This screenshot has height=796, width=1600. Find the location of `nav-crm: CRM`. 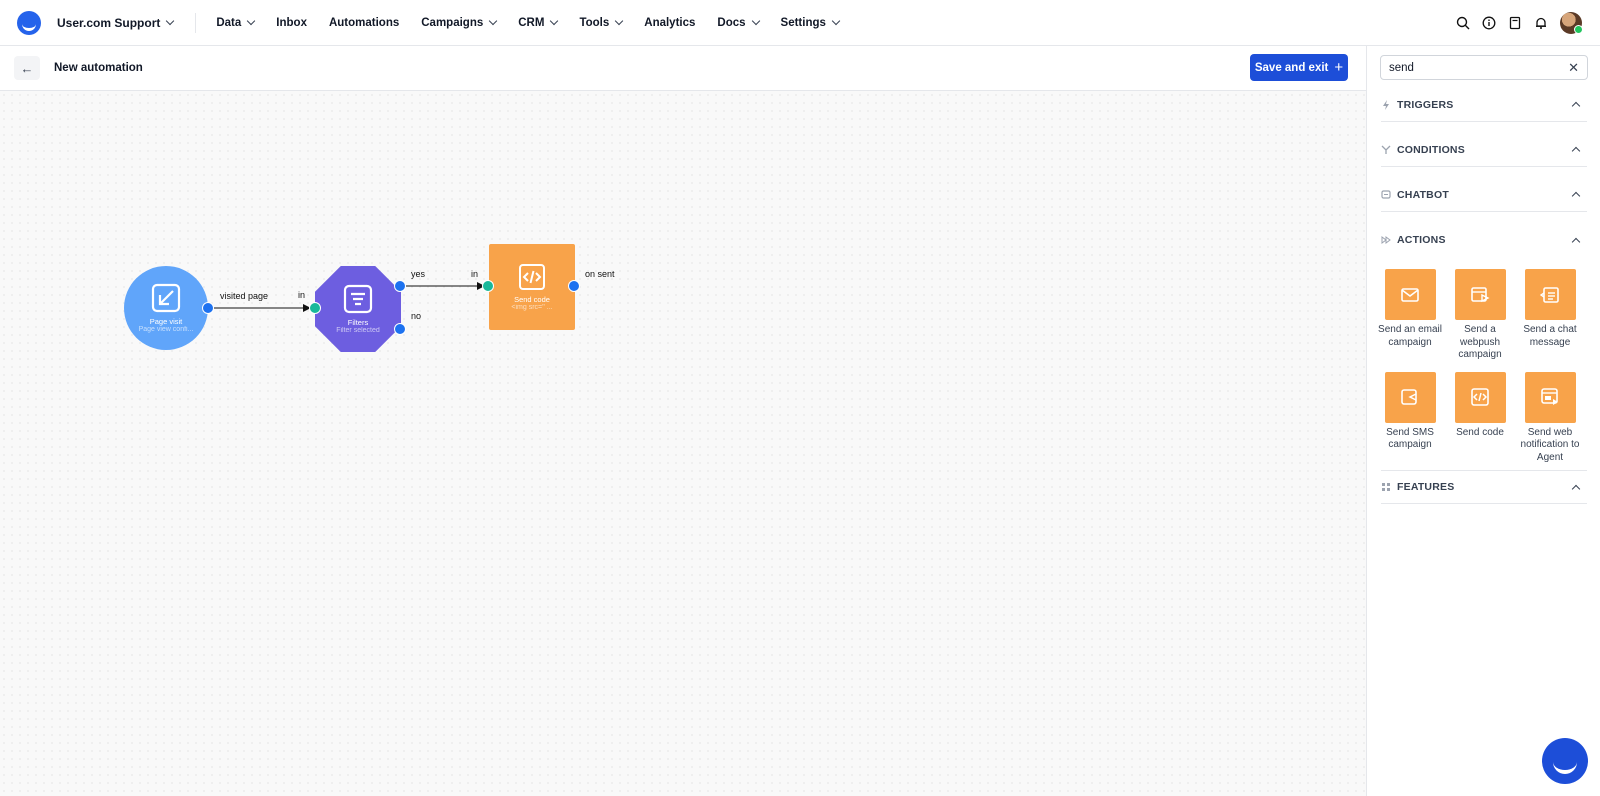

nav-crm: CRM is located at coordinates (538, 22).